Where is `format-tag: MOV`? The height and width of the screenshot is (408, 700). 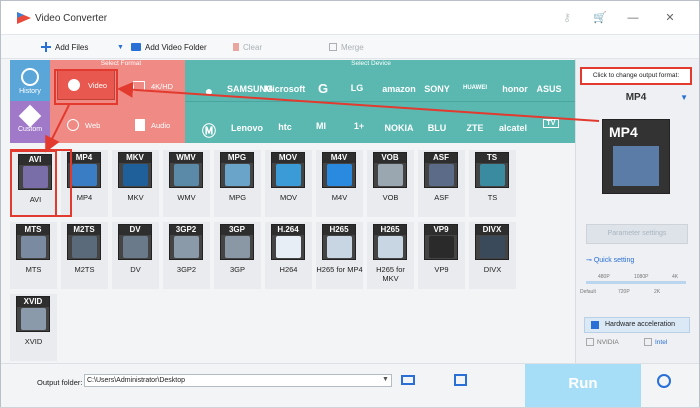
format-tag: MOV is located at coordinates (288, 158).